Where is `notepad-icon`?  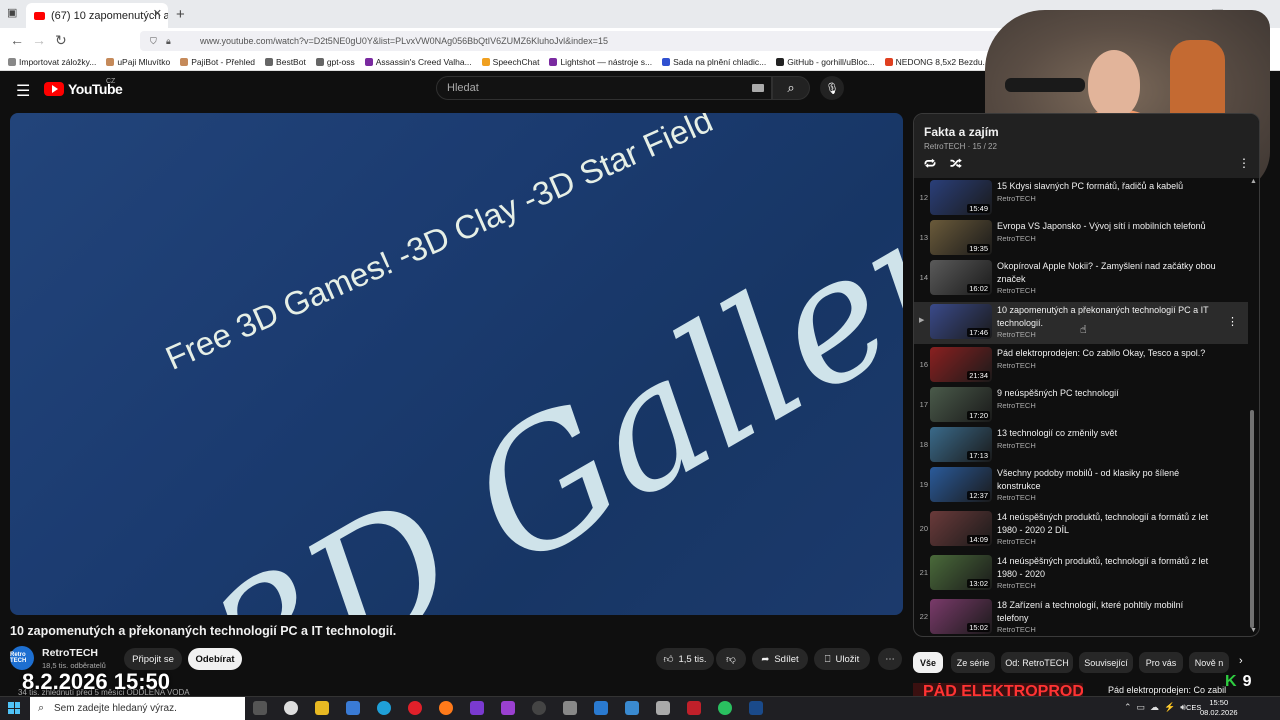
notepad-icon is located at coordinates (663, 708).